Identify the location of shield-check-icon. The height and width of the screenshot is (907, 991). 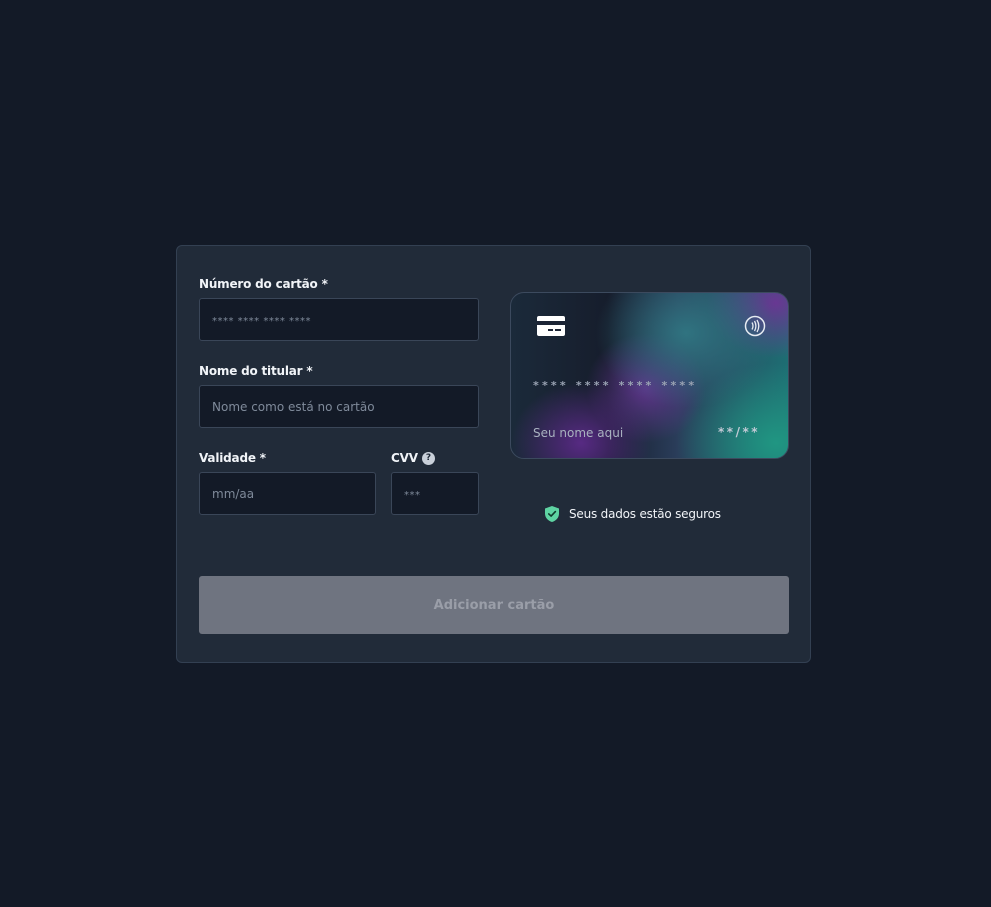
(552, 514).